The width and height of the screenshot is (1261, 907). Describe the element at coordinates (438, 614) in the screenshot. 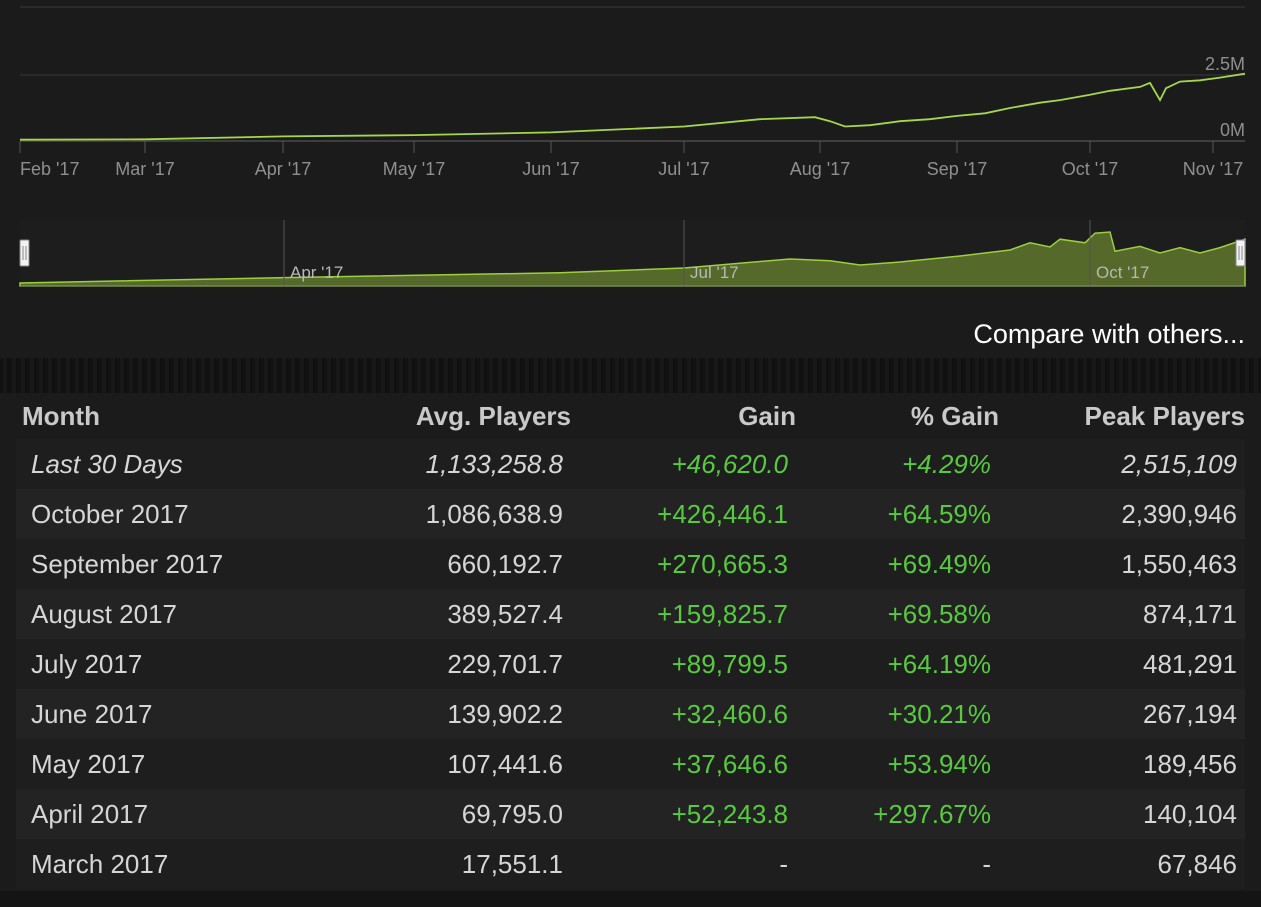

I see `cell-avg-players: 389,527.4` at that location.